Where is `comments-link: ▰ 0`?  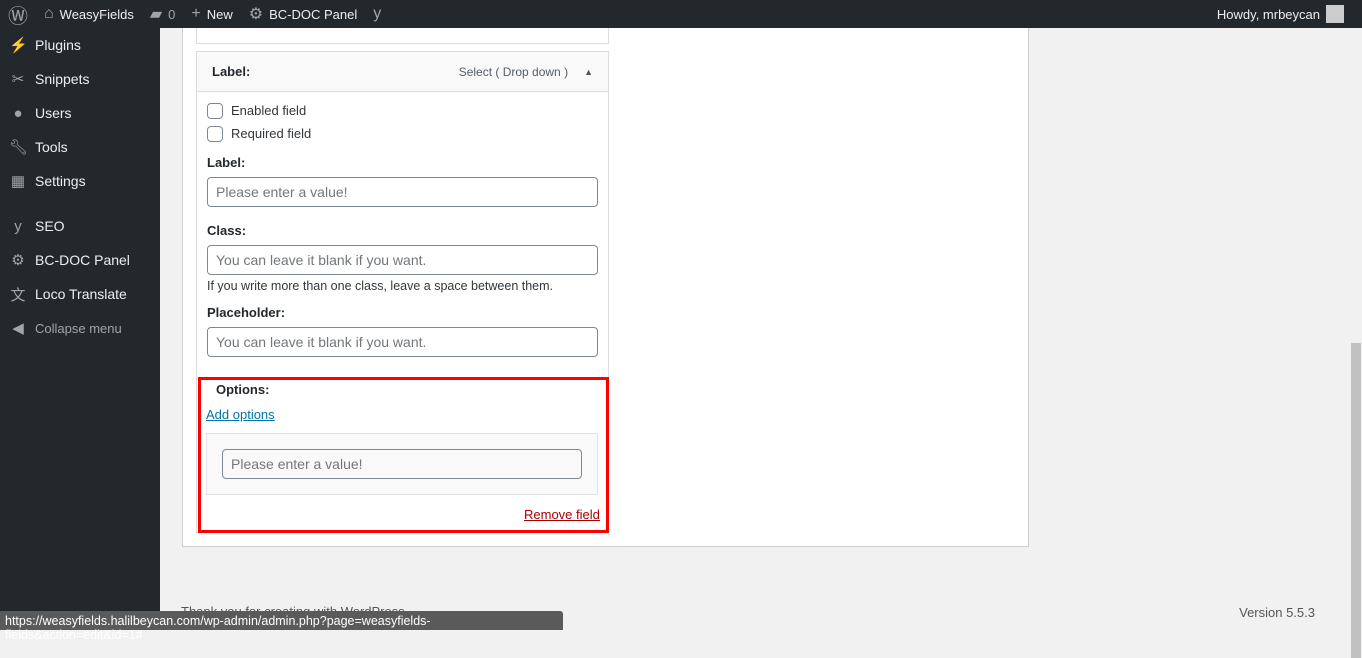 comments-link: ▰ 0 is located at coordinates (163, 14).